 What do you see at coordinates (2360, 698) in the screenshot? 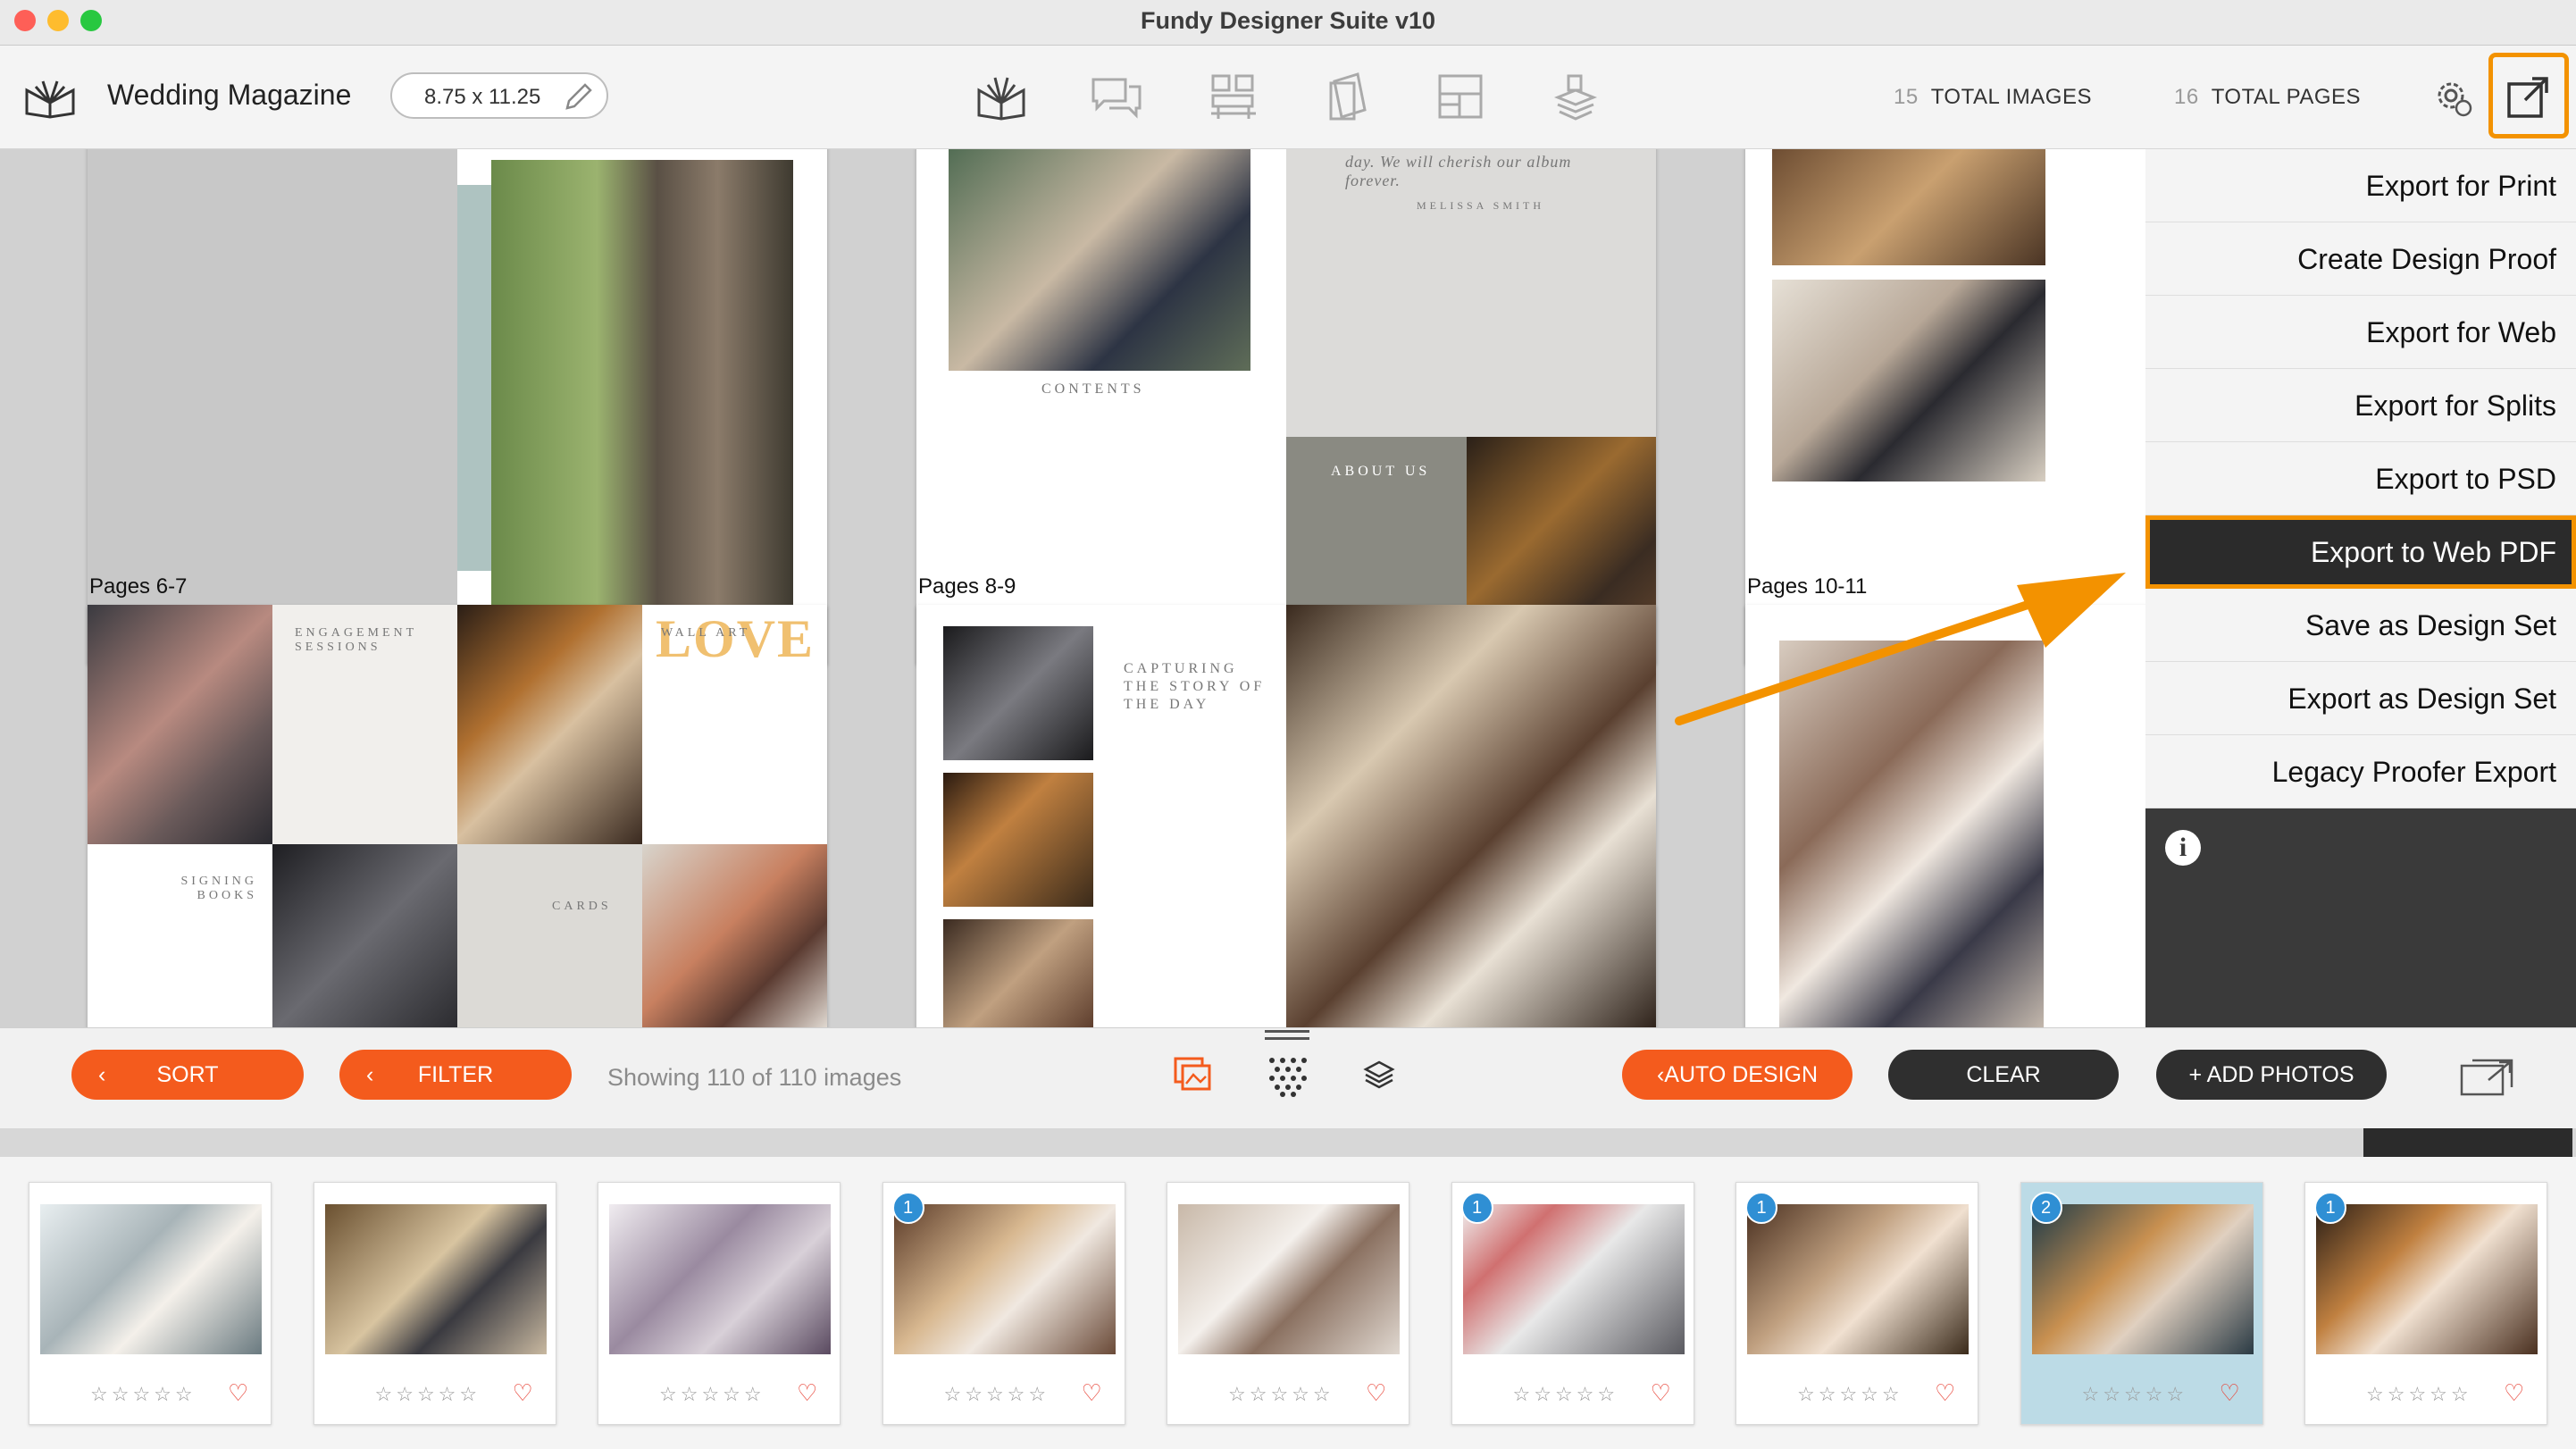
I see `menu-item-export-as-design-set: Export as Design Set` at bounding box center [2360, 698].